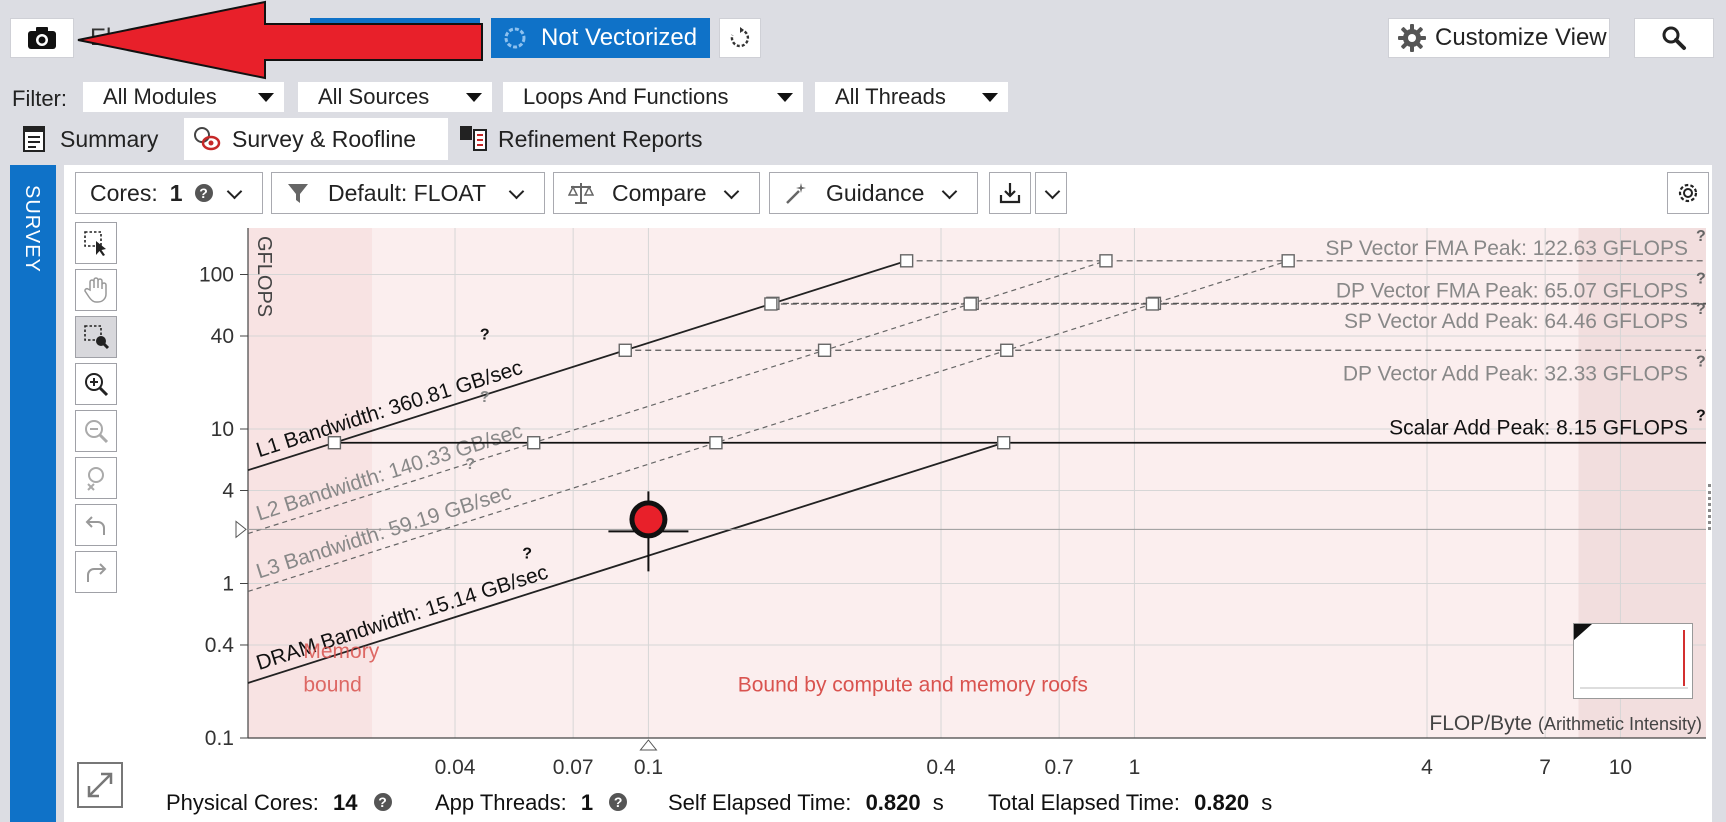  Describe the element at coordinates (893, 802) in the screenshot. I see `self-elapsed-value: 0.820` at that location.